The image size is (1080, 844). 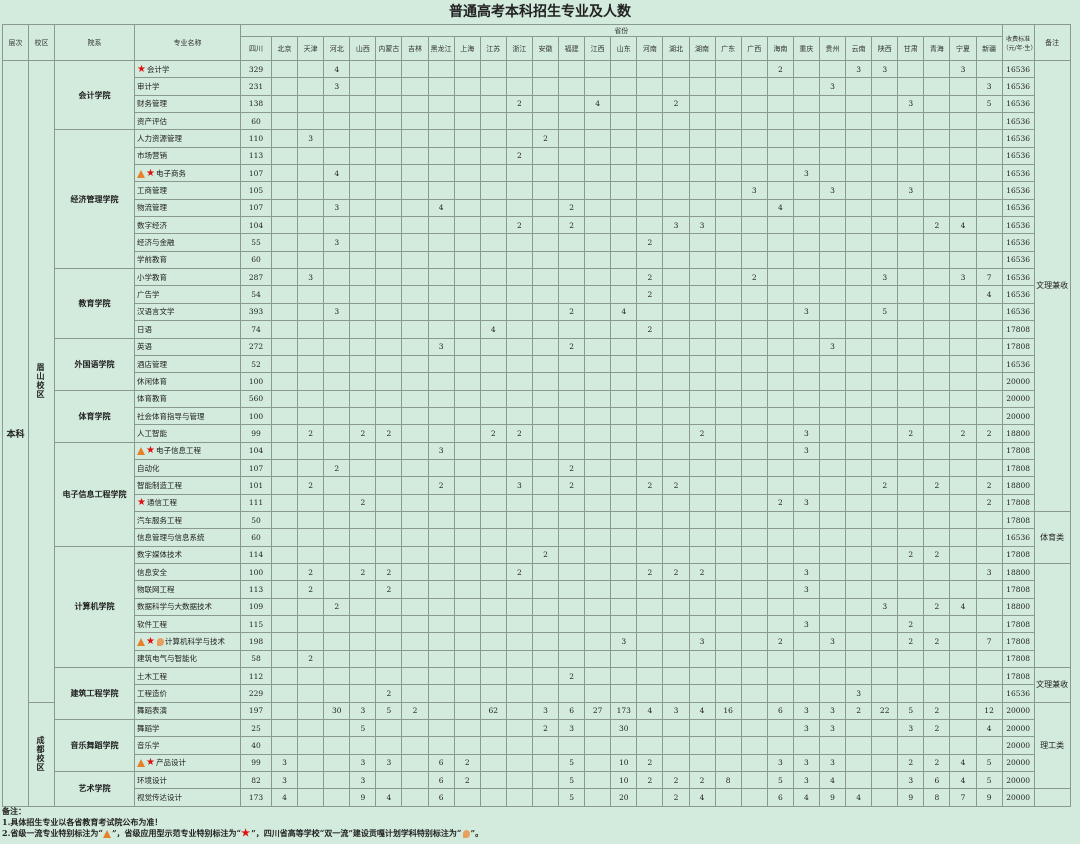 I want to click on major-cell: ★电子商务, so click(x=187, y=173).